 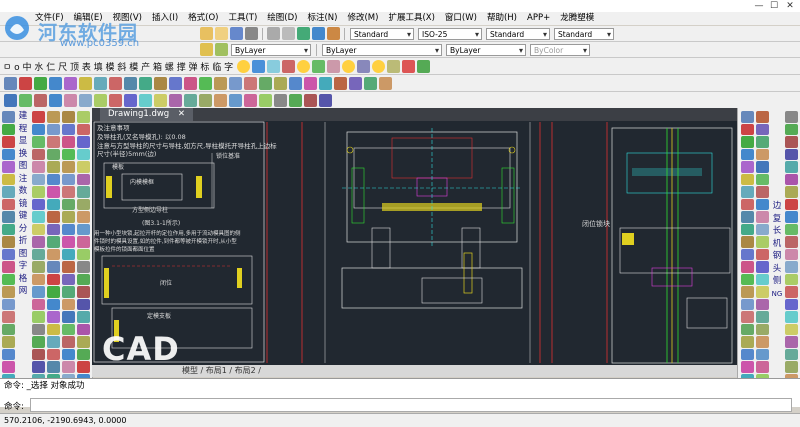 What do you see at coordinates (8, 204) in the screenshot?
I see `hatch-icon` at bounding box center [8, 204].